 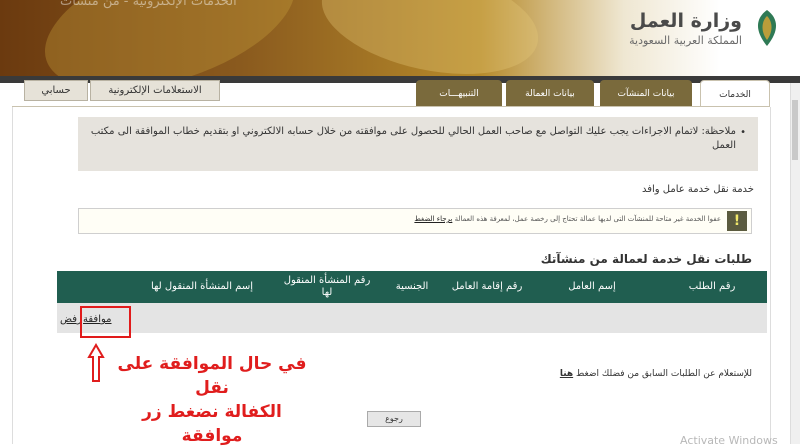 What do you see at coordinates (664, 374) in the screenshot?
I see `inquiry-label: للإستعلام عن الطلبات السابق من فضلك اضغط` at bounding box center [664, 374].